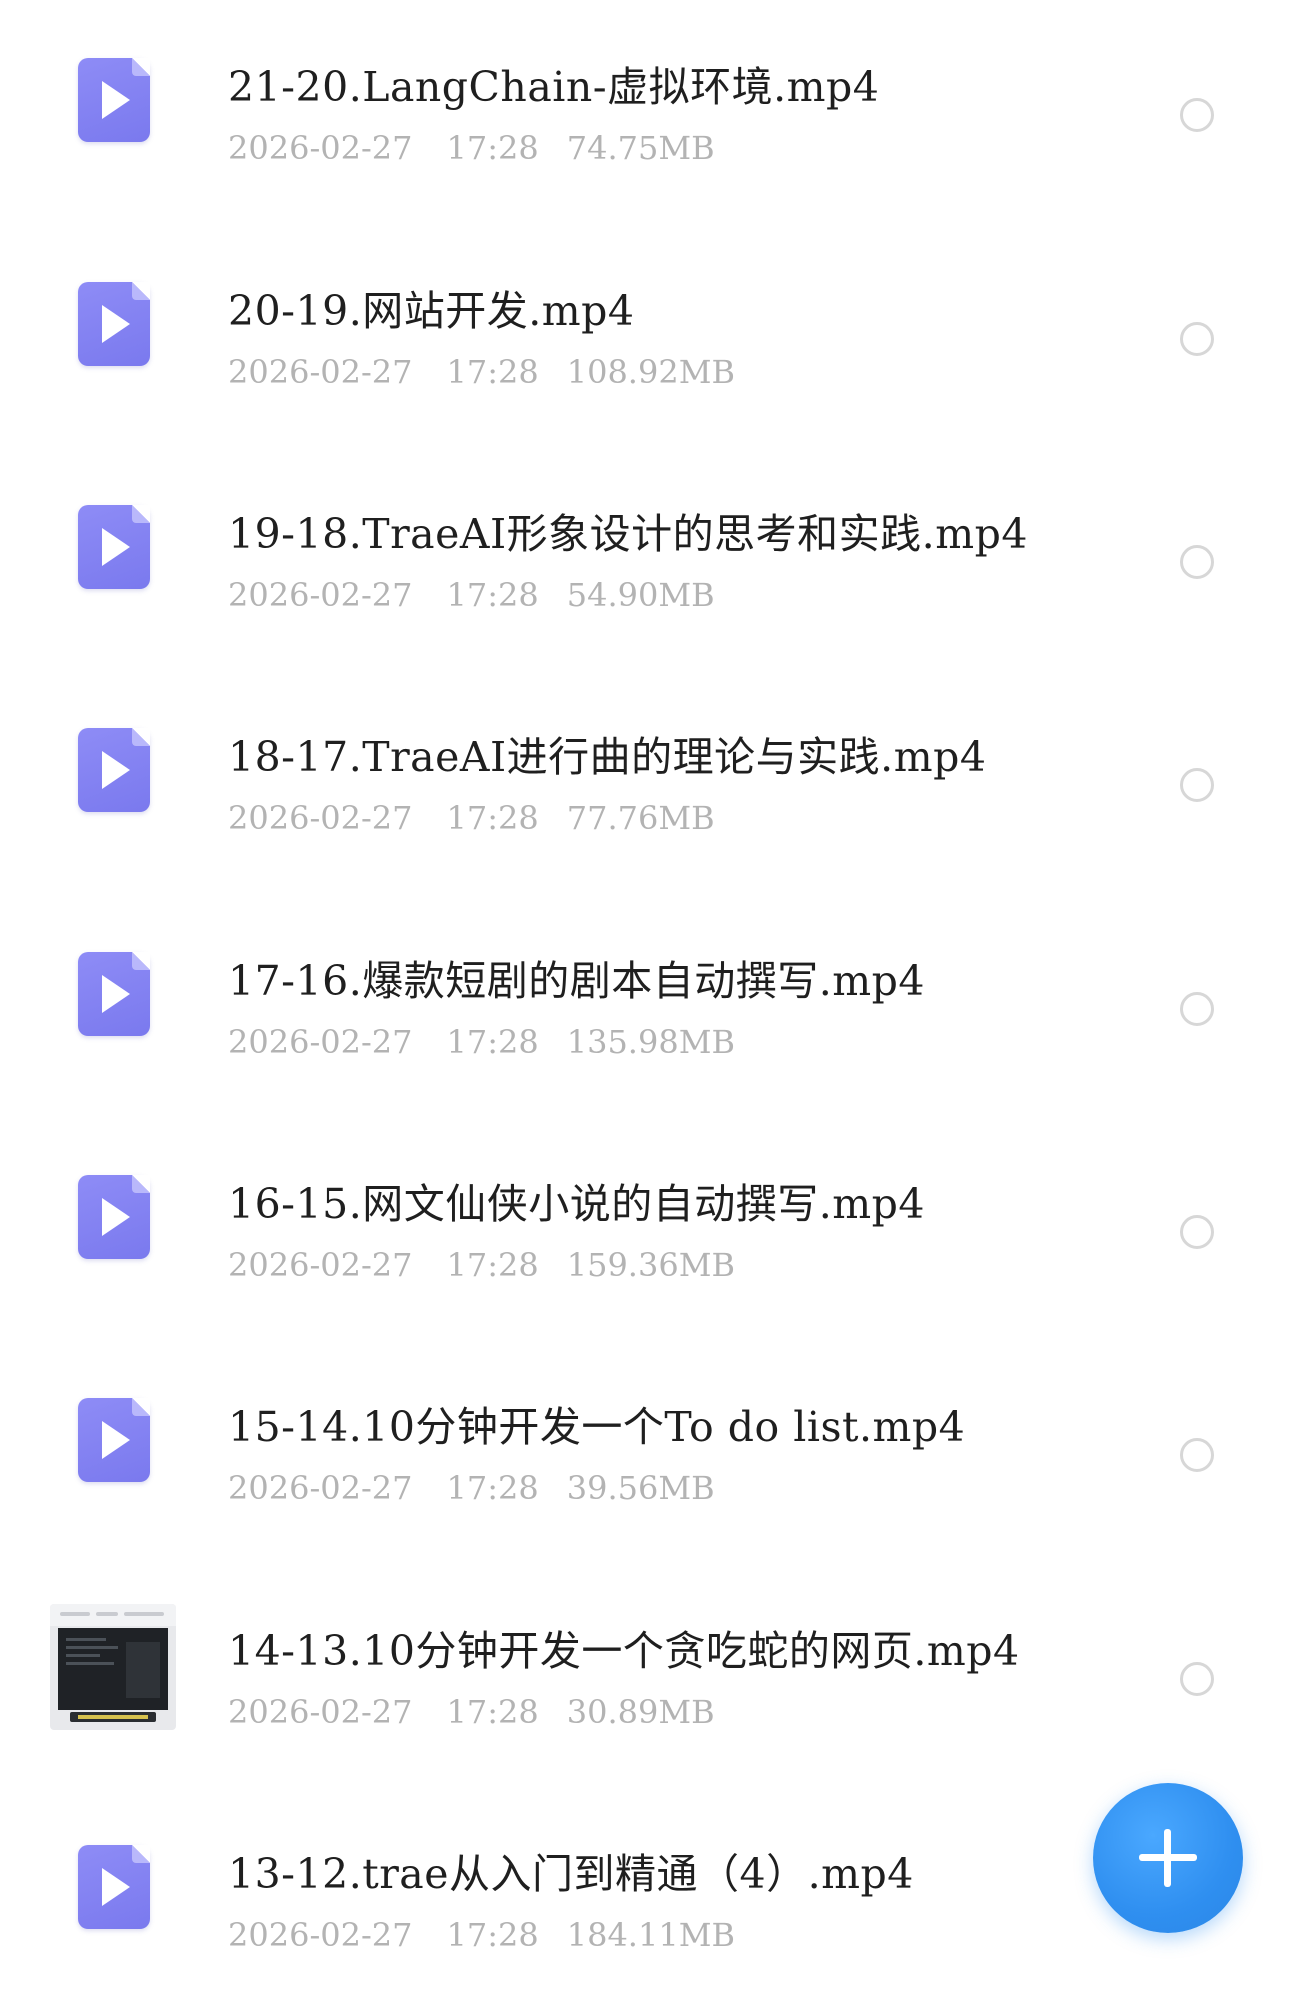  I want to click on file-meta: 2026-02-27 17:28 74.75MB, so click(471, 148).